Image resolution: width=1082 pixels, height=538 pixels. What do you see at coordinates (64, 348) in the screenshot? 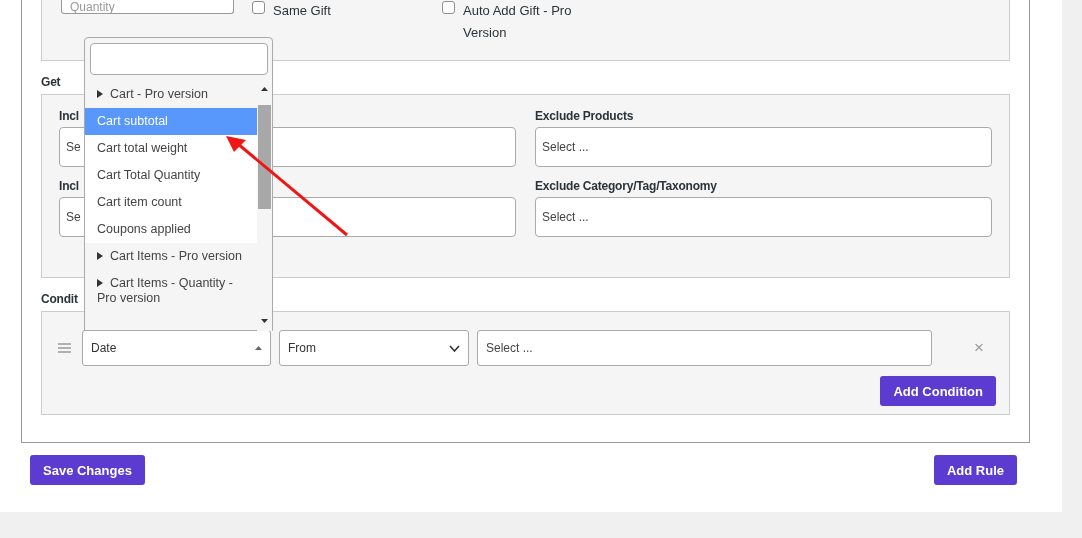
I see `drag-handle-icon` at bounding box center [64, 348].